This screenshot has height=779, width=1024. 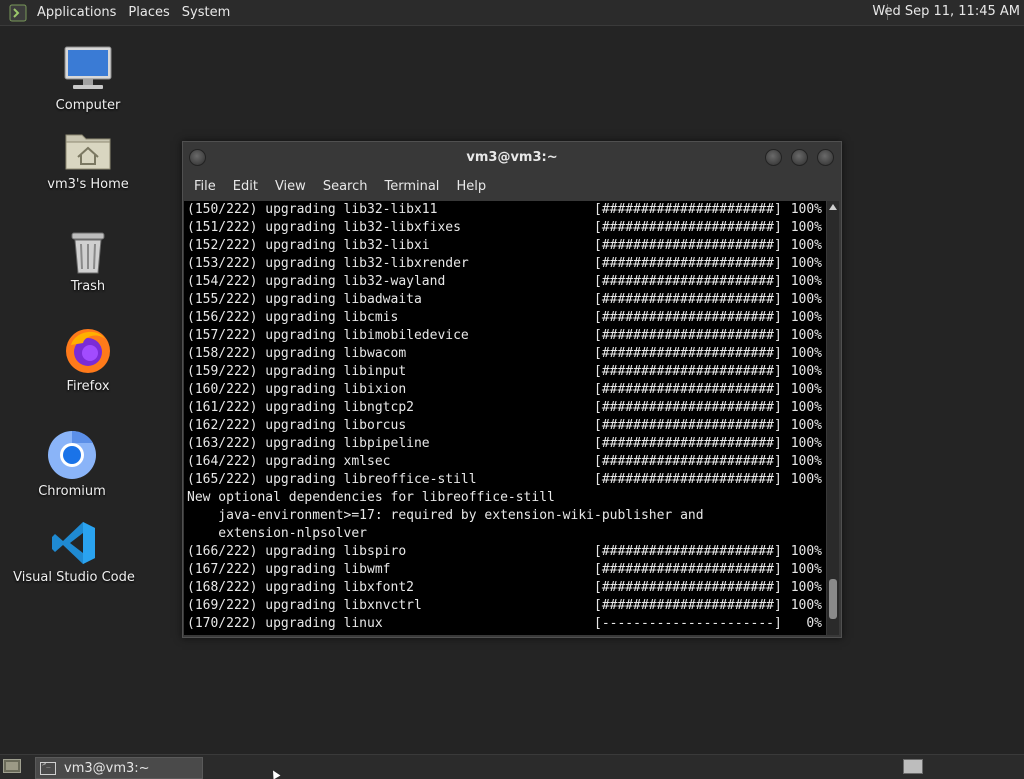 What do you see at coordinates (88, 184) in the screenshot?
I see `desktop-icon-label: vm3's Home` at bounding box center [88, 184].